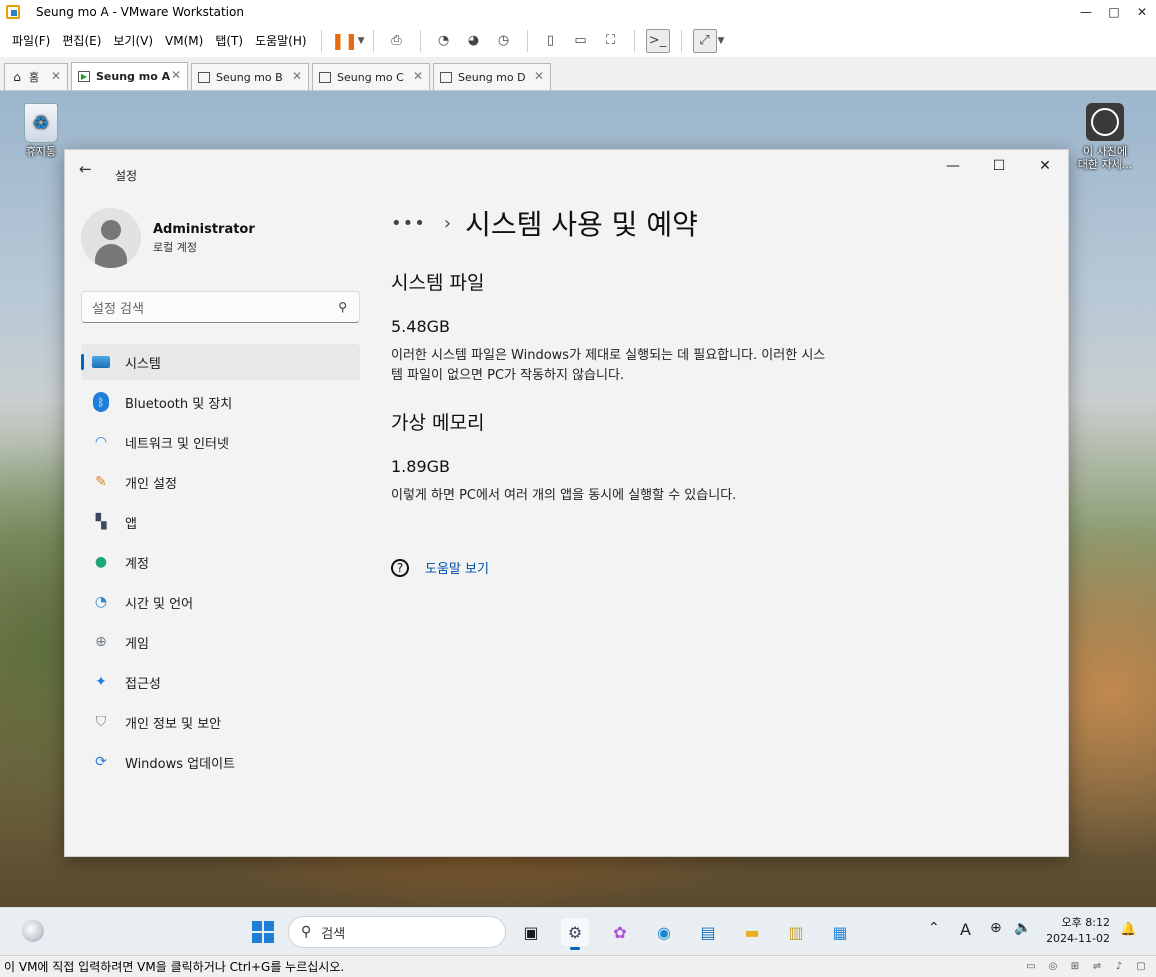 This screenshot has width=1156, height=977. I want to click on accessibility-icon: ✦, so click(101, 682).